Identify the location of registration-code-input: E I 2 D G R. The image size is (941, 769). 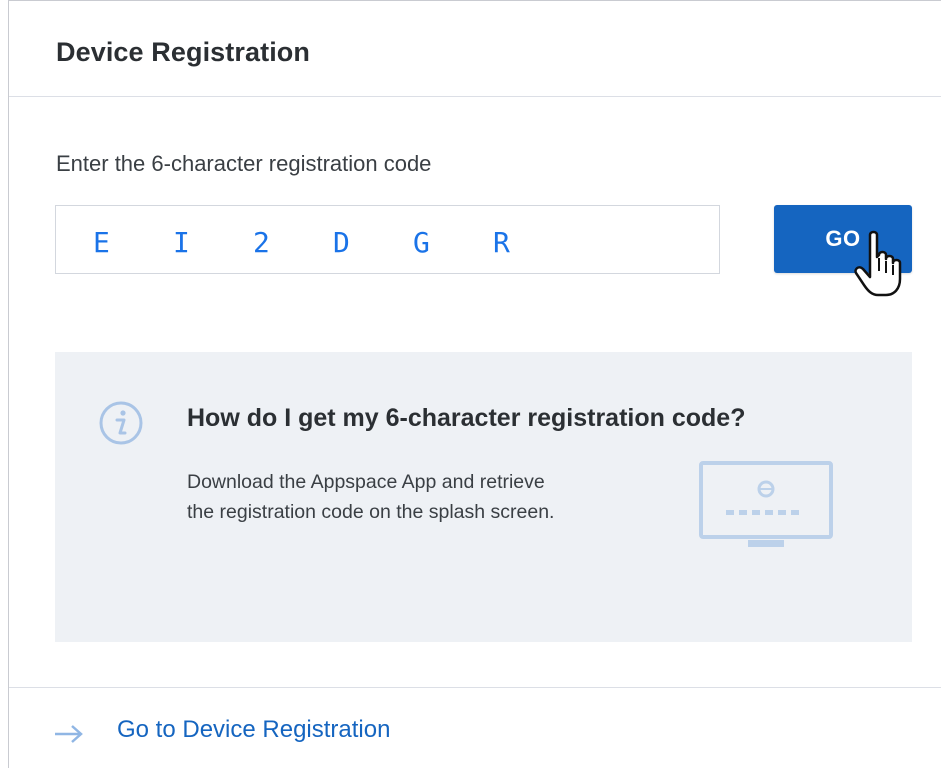
(387, 239).